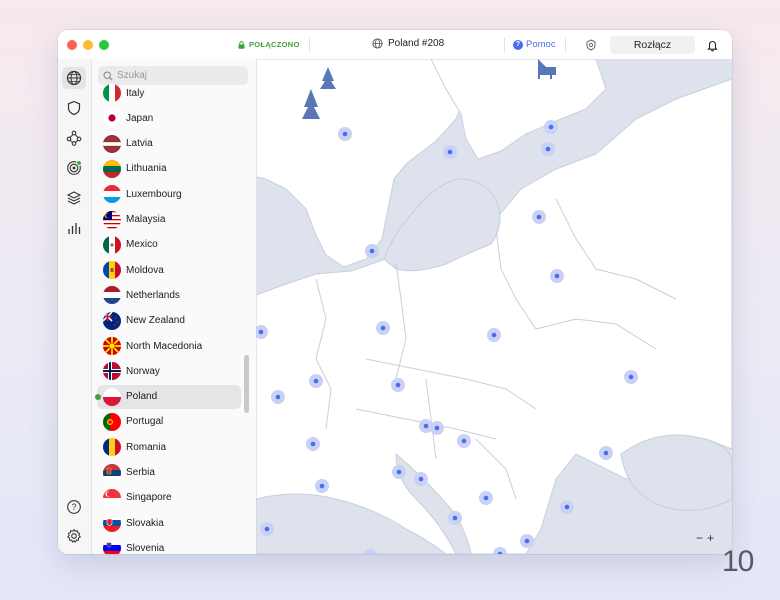 The width and height of the screenshot is (780, 600). Describe the element at coordinates (169, 371) in the screenshot. I see `country-item-norway: Norway` at that location.